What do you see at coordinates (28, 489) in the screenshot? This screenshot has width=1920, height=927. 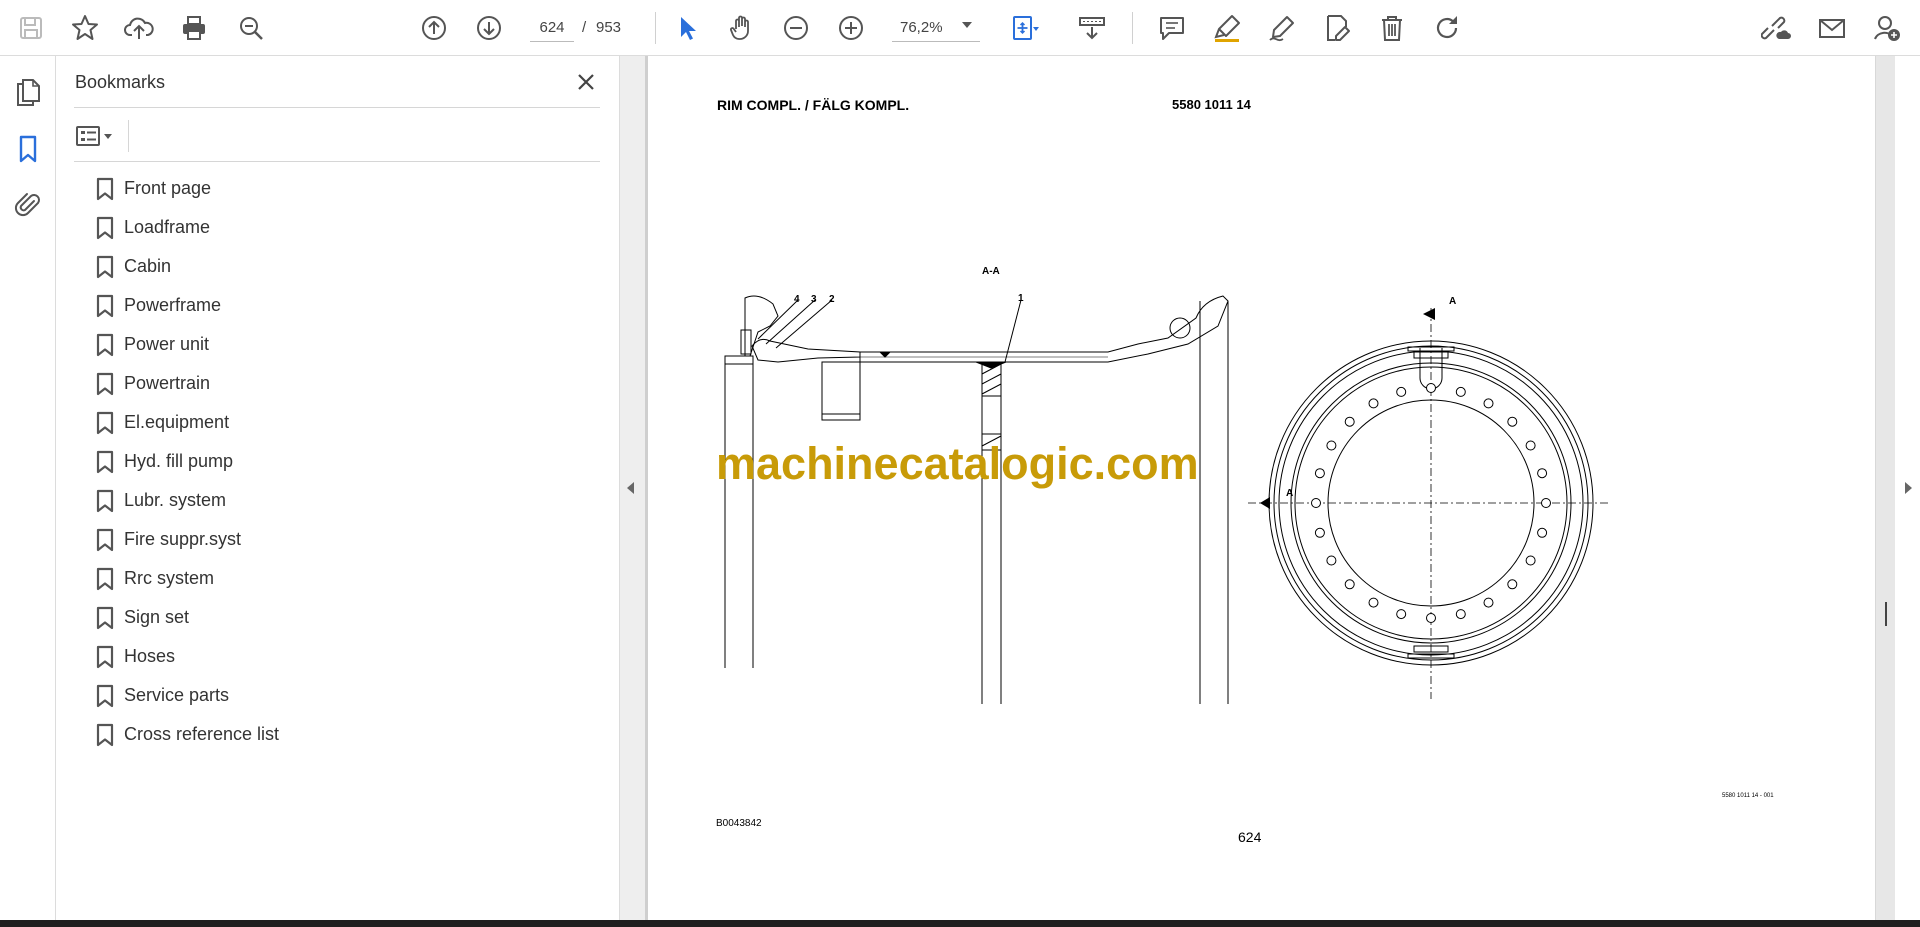 I see `navigation-rail` at bounding box center [28, 489].